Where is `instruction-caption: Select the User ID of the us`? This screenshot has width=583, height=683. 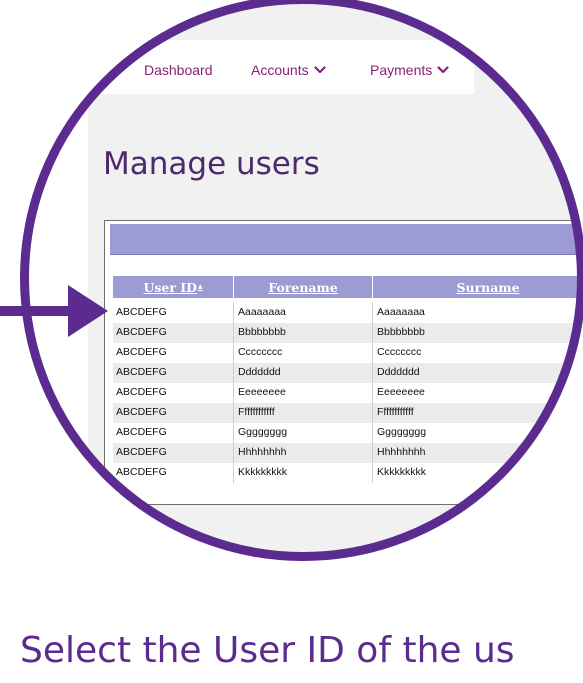
instruction-caption: Select the User ID of the us is located at coordinates (267, 650).